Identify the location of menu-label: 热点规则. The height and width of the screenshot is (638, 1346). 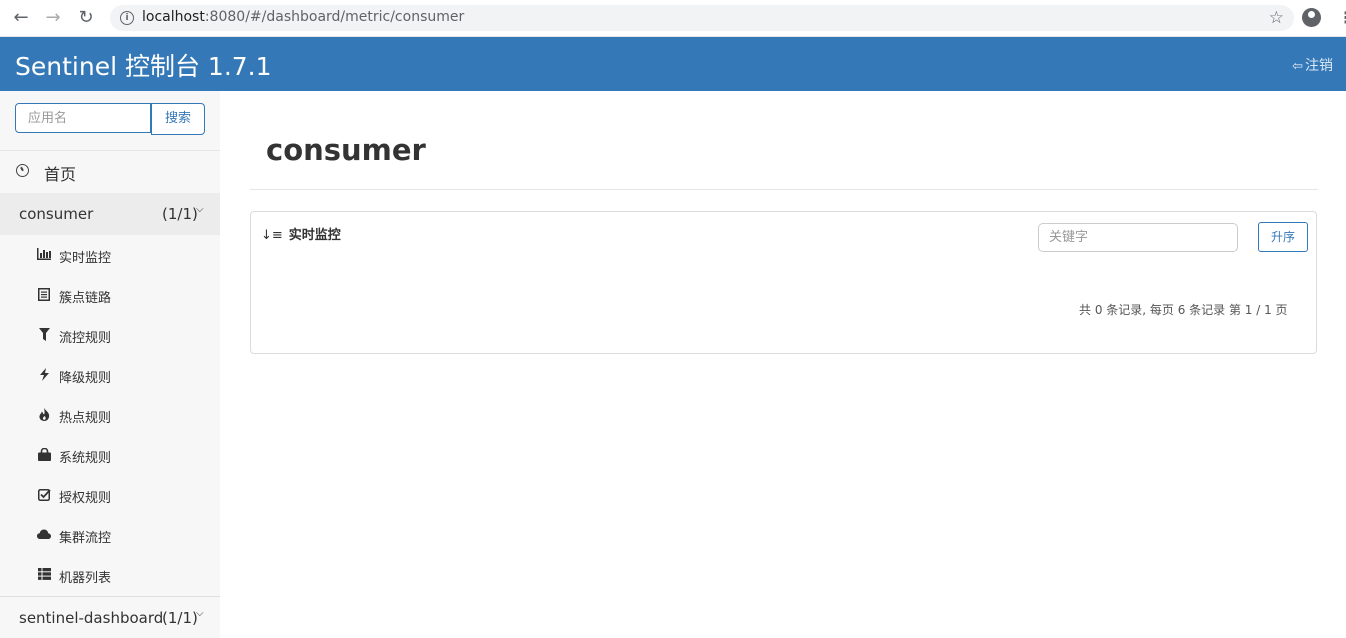
(85, 418).